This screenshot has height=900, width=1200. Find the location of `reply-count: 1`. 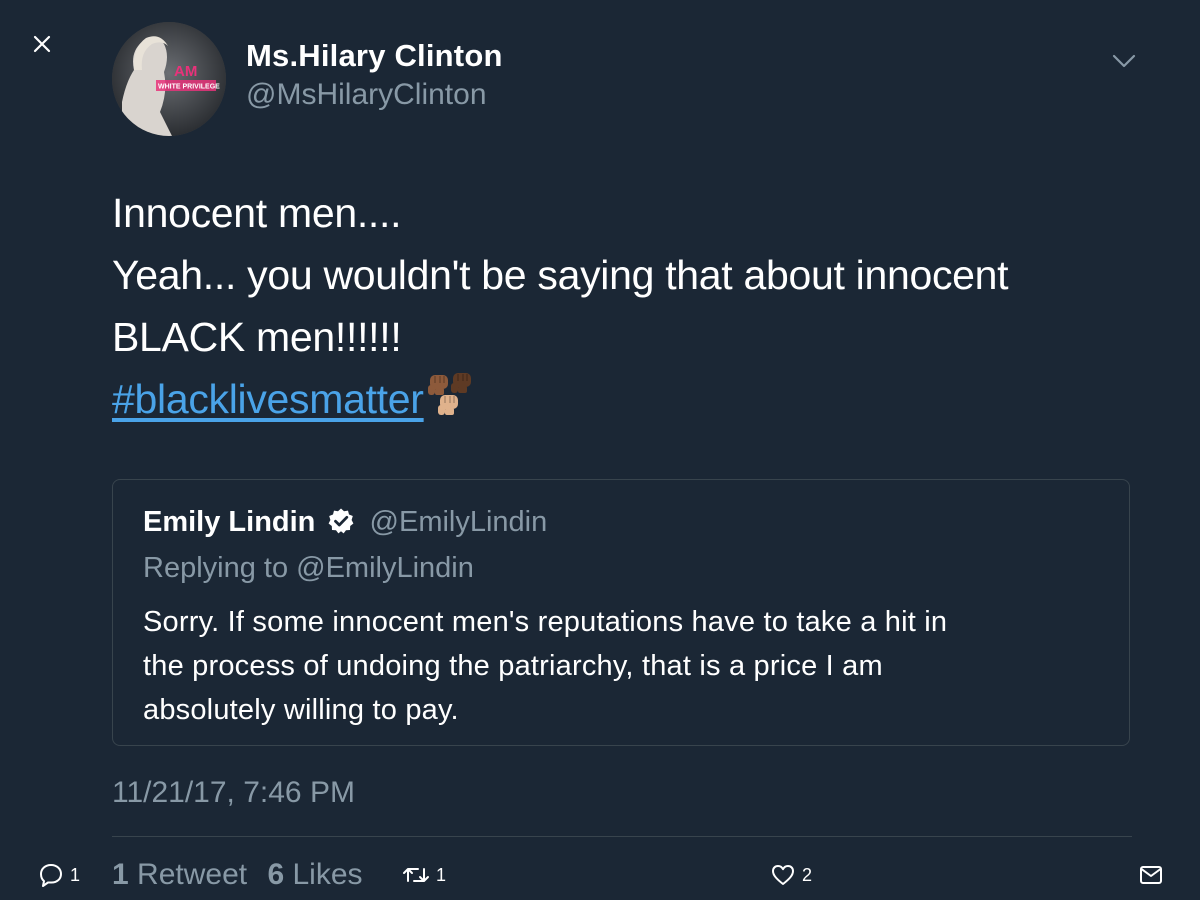

reply-count: 1 is located at coordinates (75, 874).